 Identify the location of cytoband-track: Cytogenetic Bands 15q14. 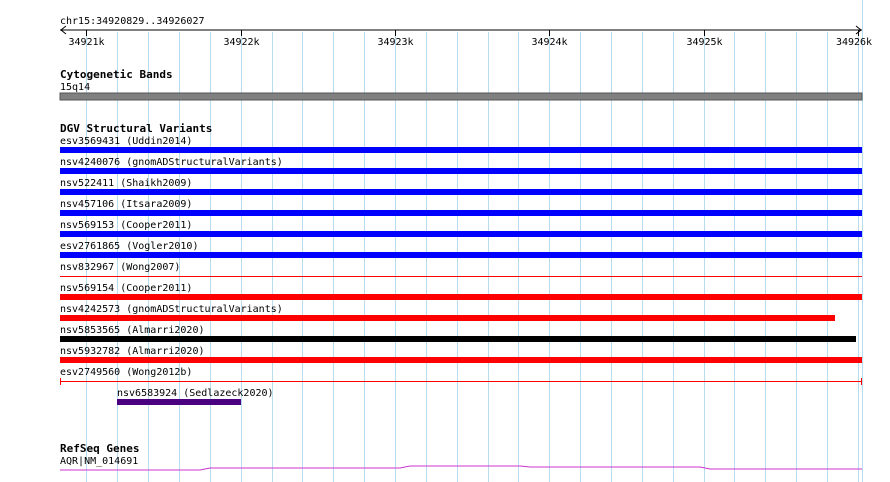
(461, 84).